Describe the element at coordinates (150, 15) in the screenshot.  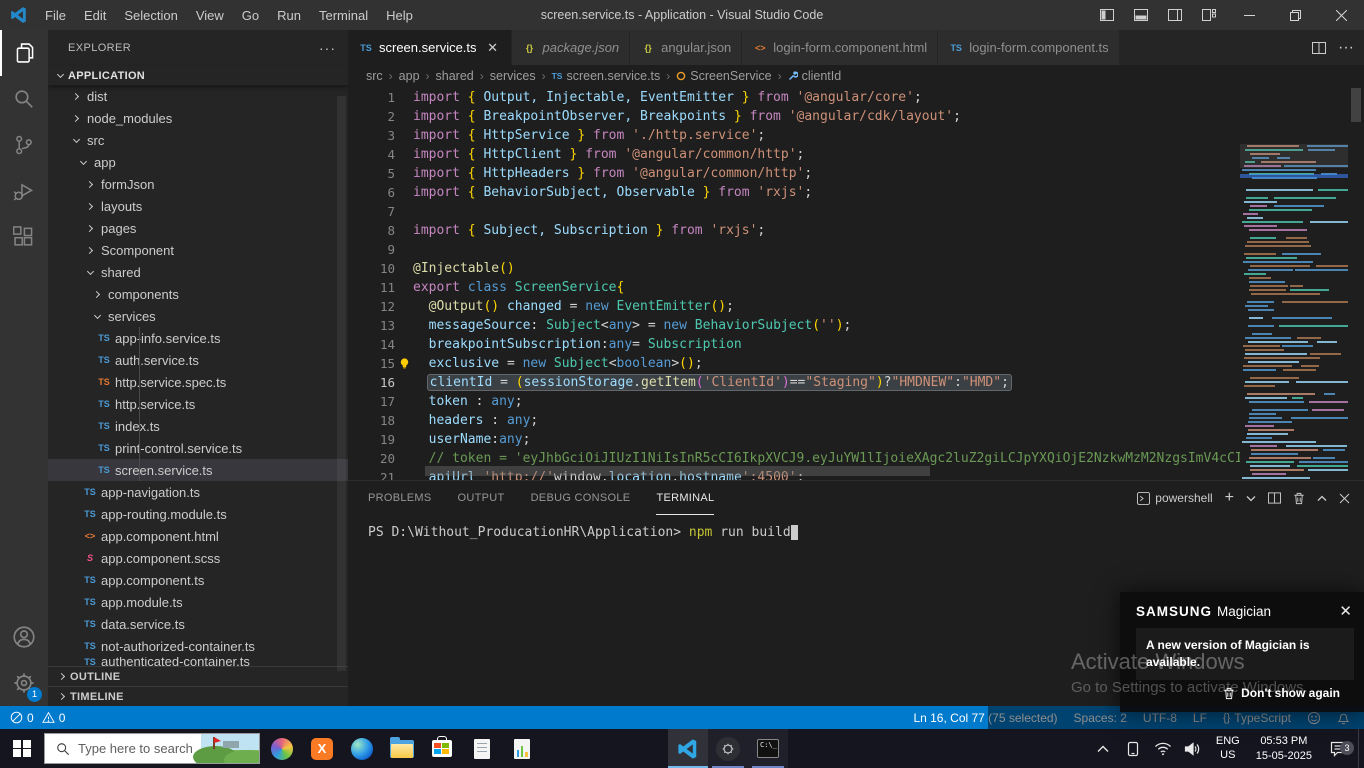
I see `menu-selection: Selection` at that location.